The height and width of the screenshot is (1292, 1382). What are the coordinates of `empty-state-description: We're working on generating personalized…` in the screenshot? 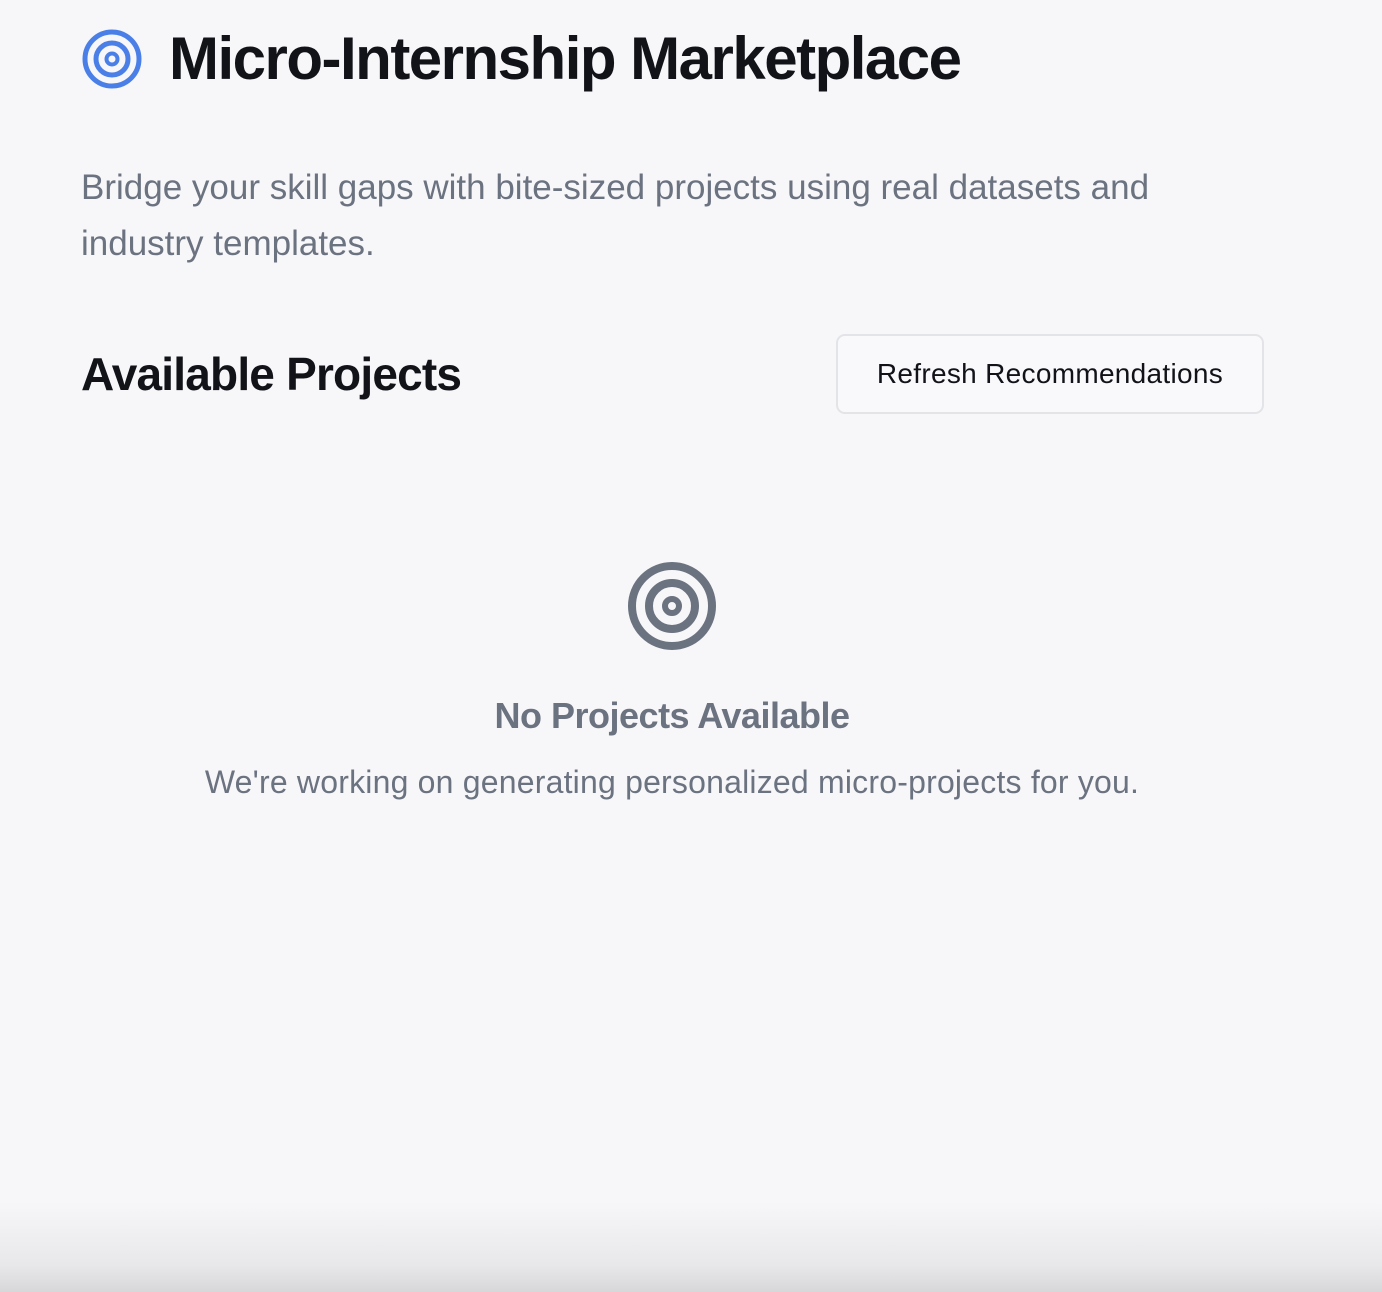 It's located at (672, 782).